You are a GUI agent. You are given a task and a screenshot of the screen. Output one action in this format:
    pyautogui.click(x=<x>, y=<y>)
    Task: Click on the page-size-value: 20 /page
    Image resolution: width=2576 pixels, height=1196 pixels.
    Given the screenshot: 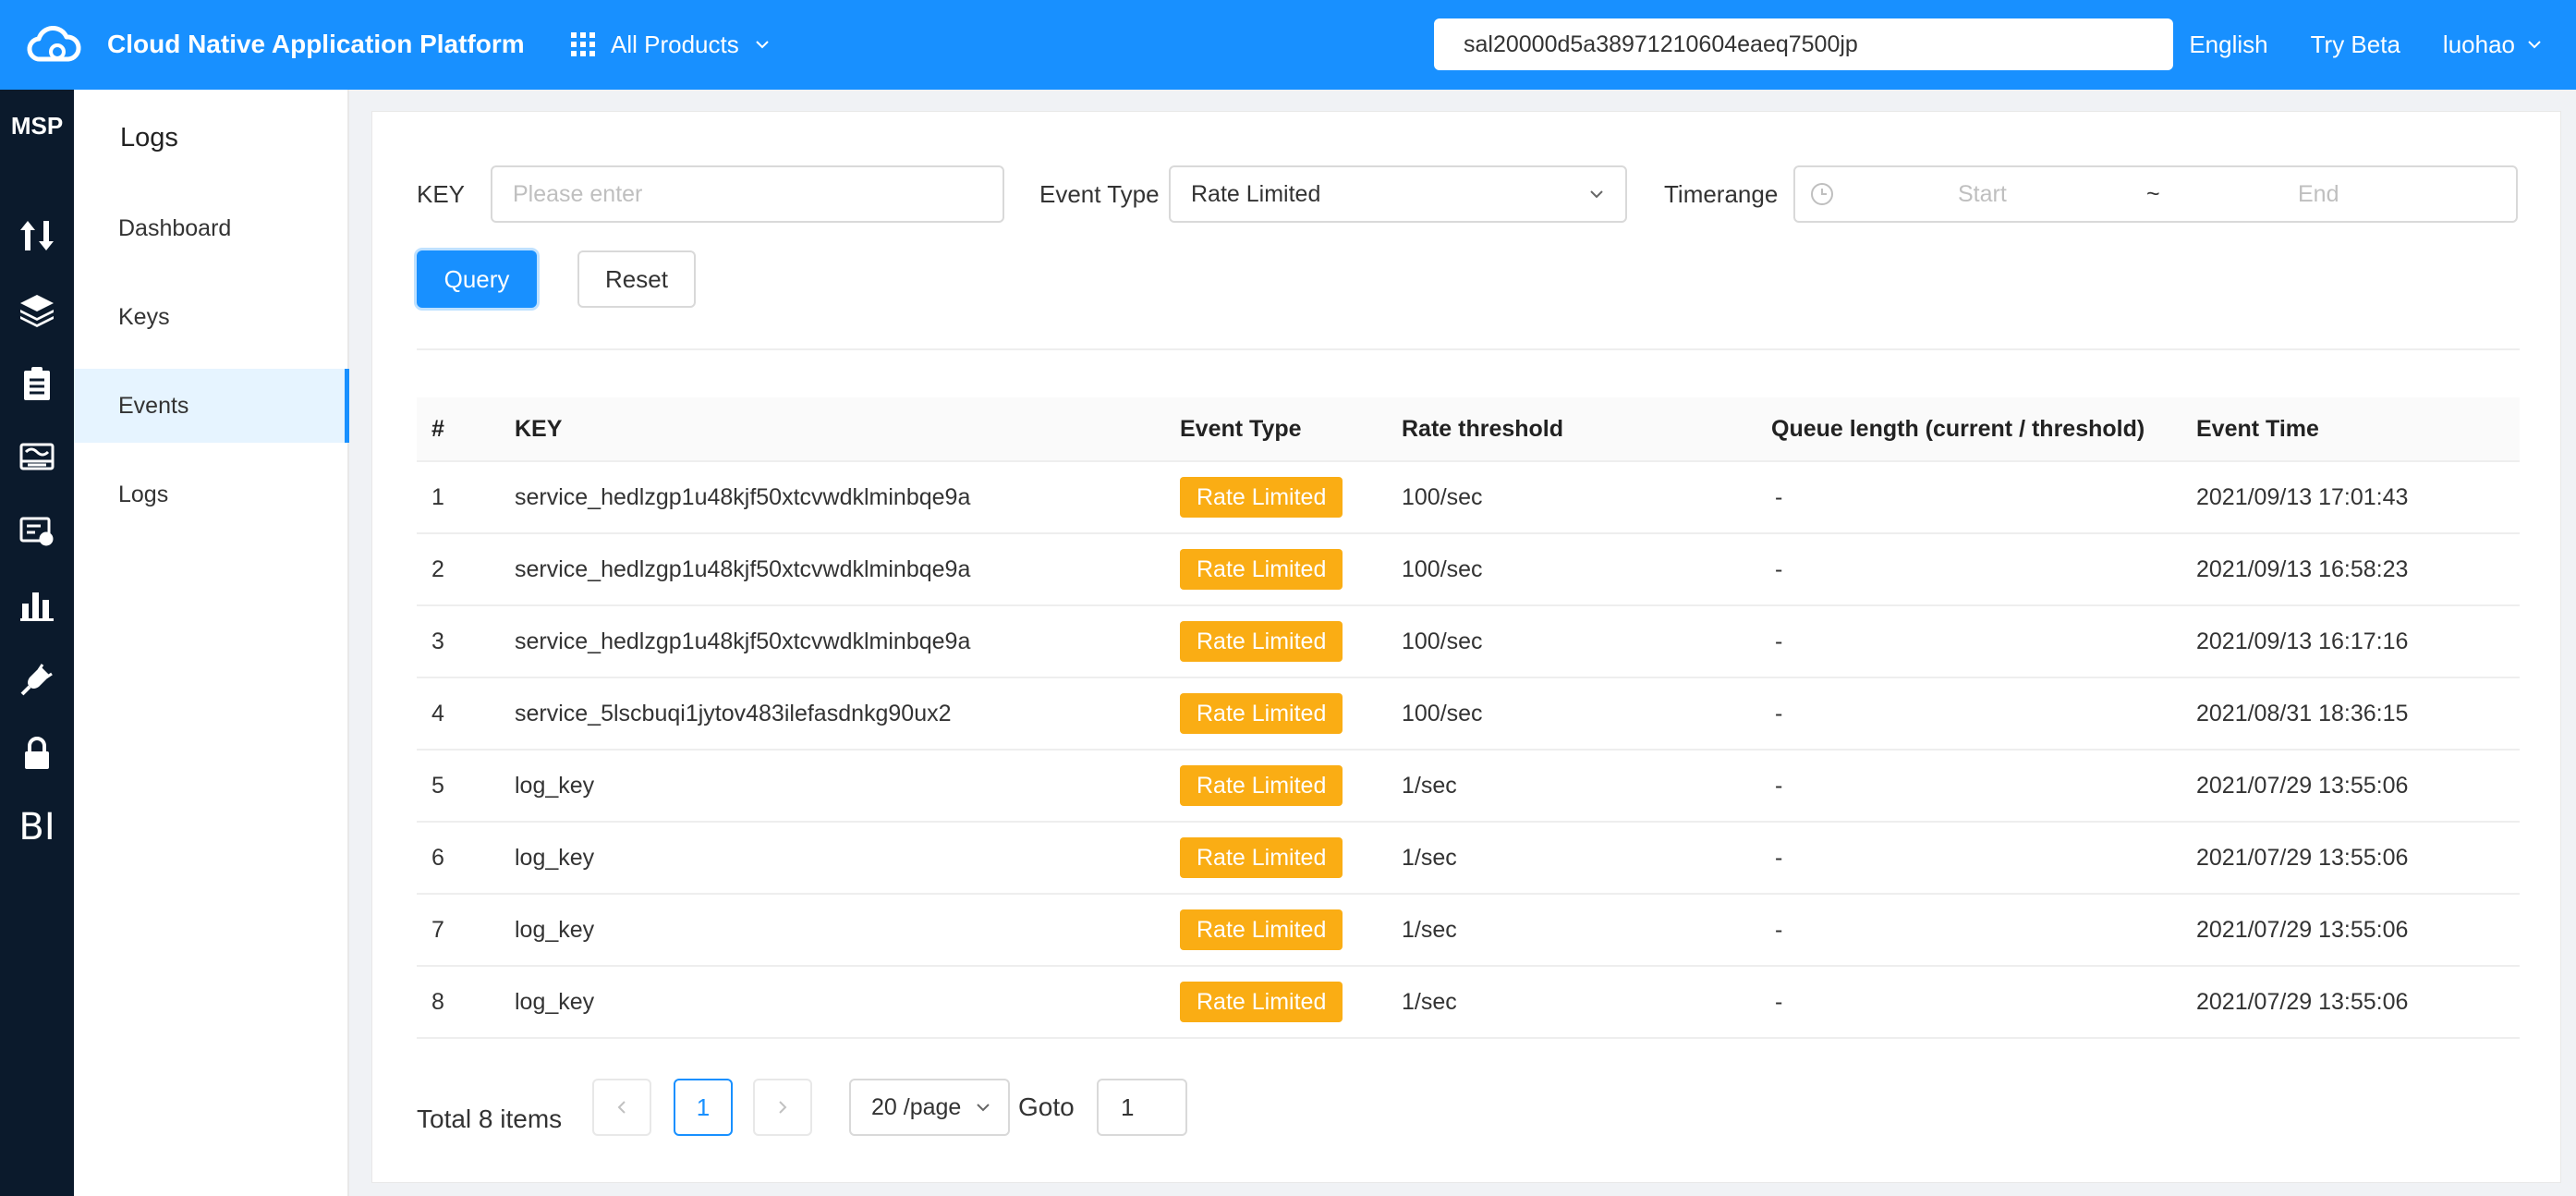 What is the action you would take?
    pyautogui.click(x=916, y=1107)
    